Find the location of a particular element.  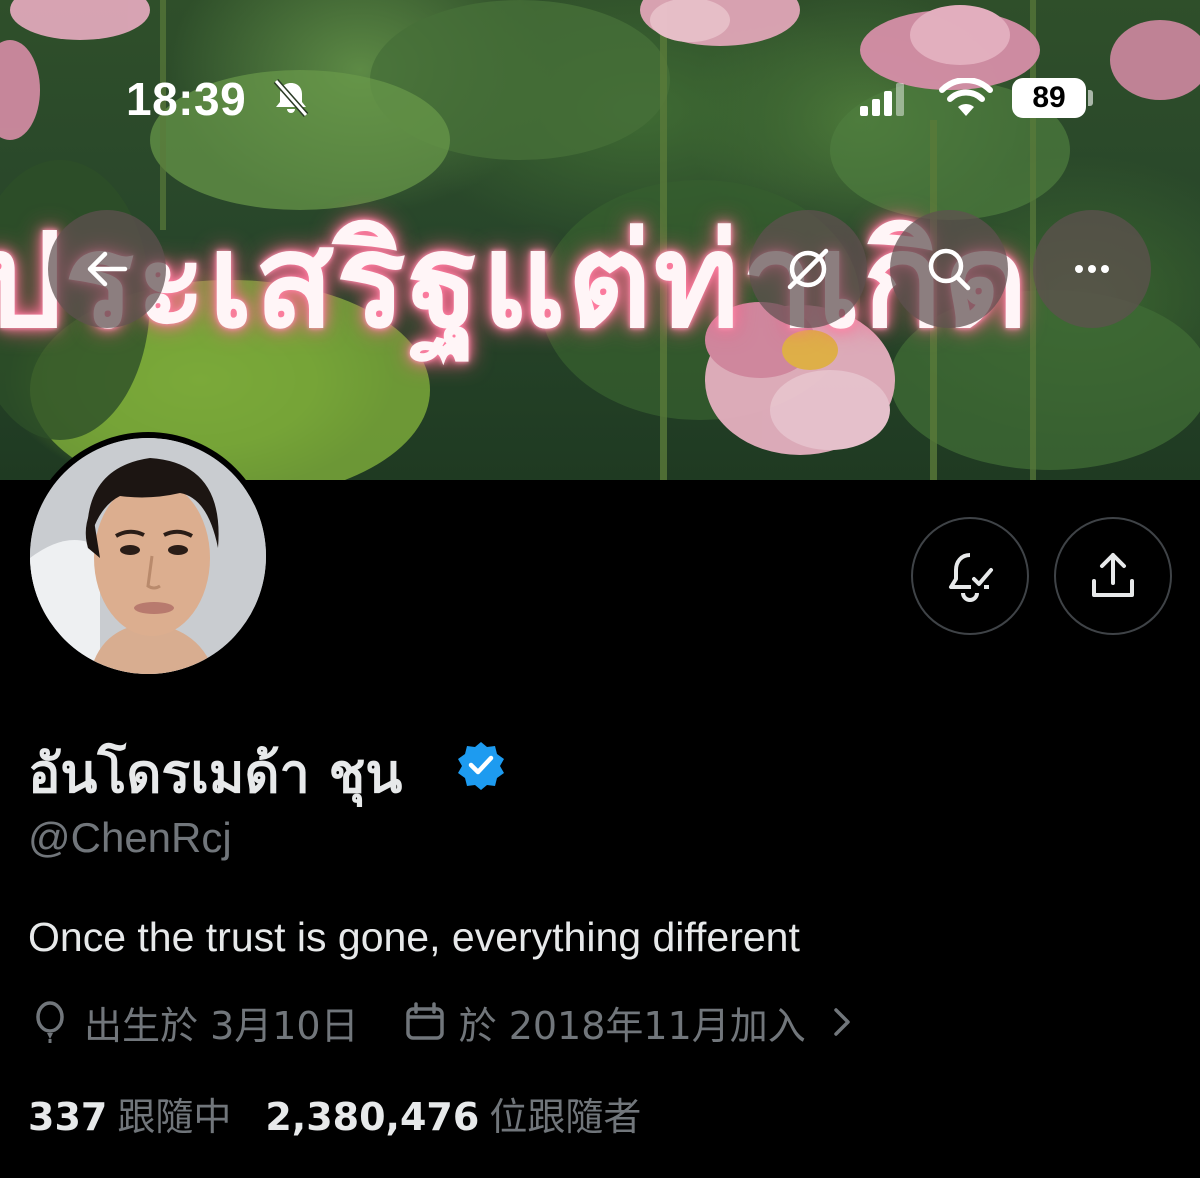

birthday-item: 出生於 3月10日 is located at coordinates (193, 1022).